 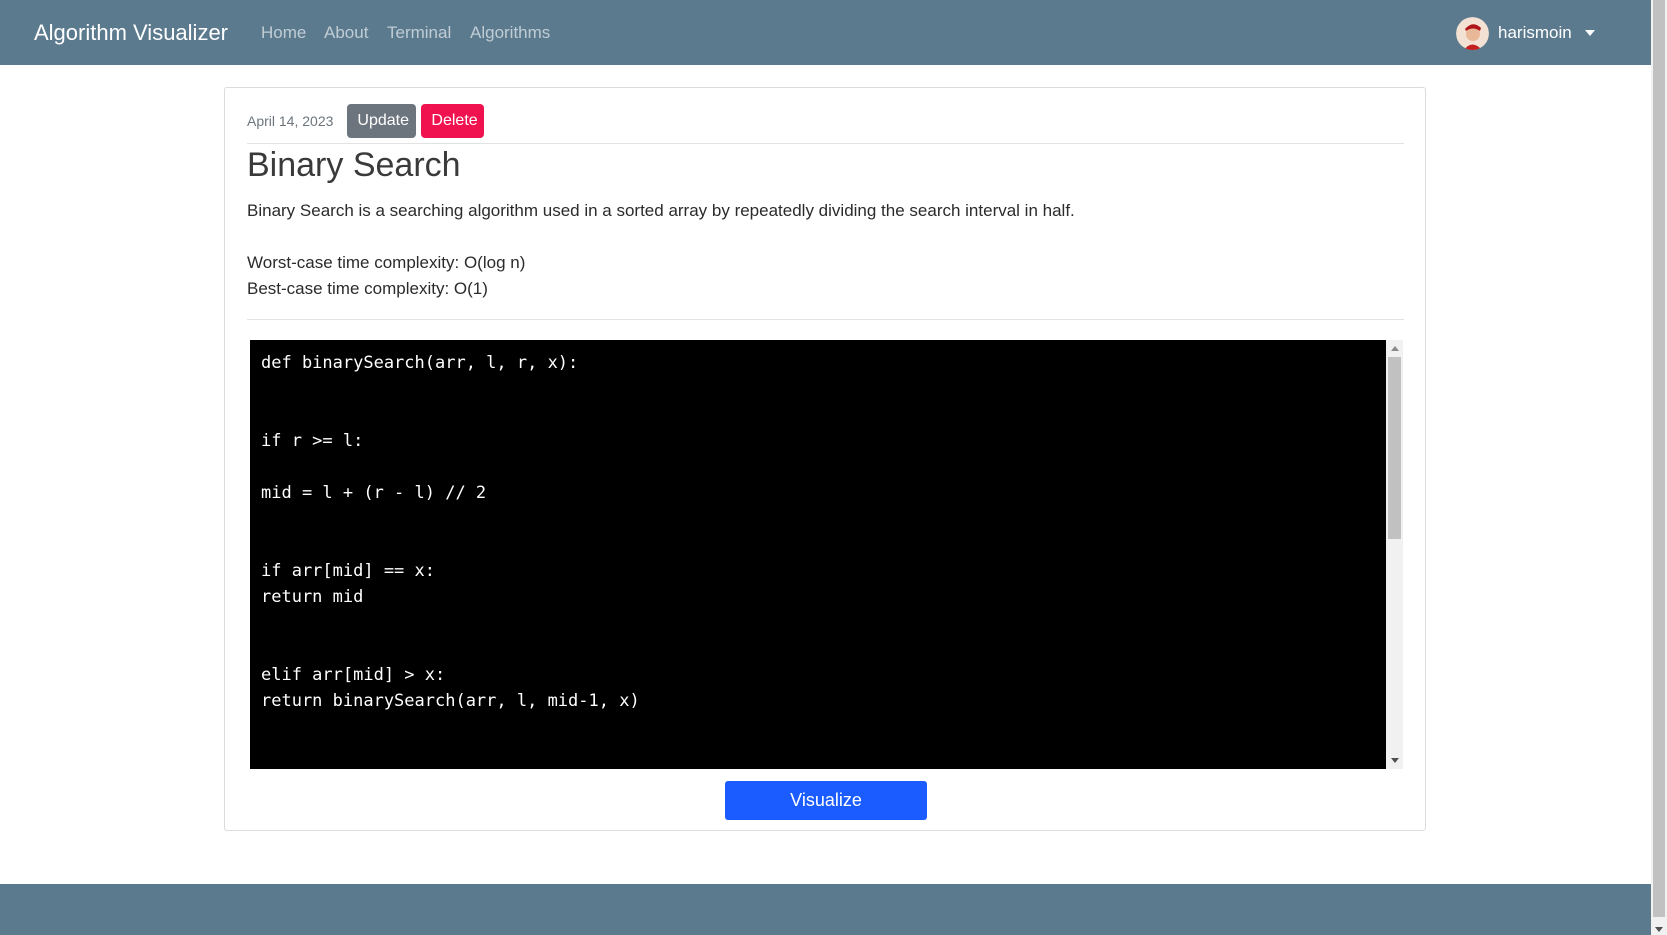 What do you see at coordinates (348, 571) in the screenshot?
I see `code-line: if arr[mid] == x:` at bounding box center [348, 571].